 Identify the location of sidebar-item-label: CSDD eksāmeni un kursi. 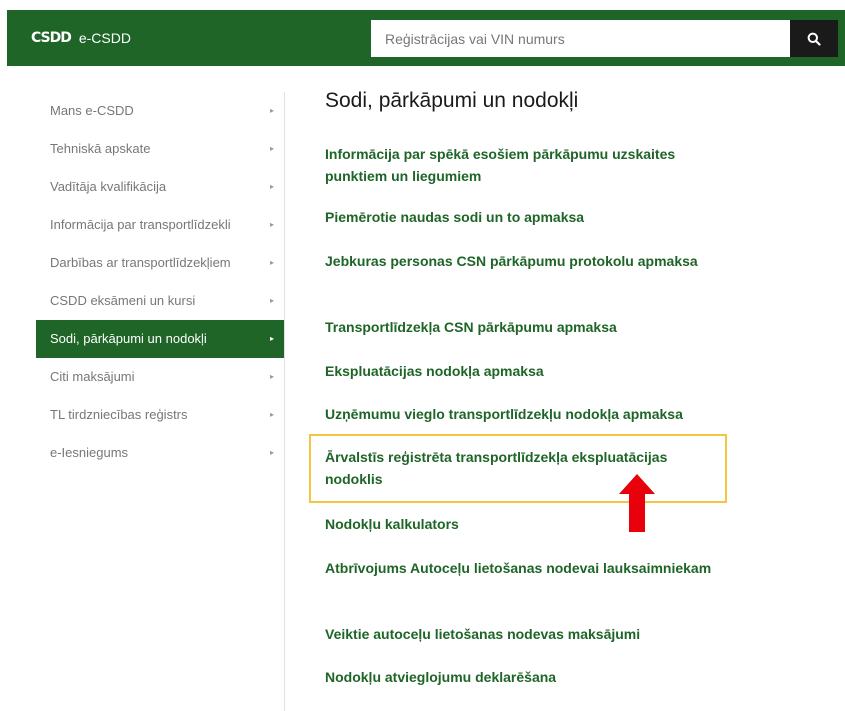
(123, 300).